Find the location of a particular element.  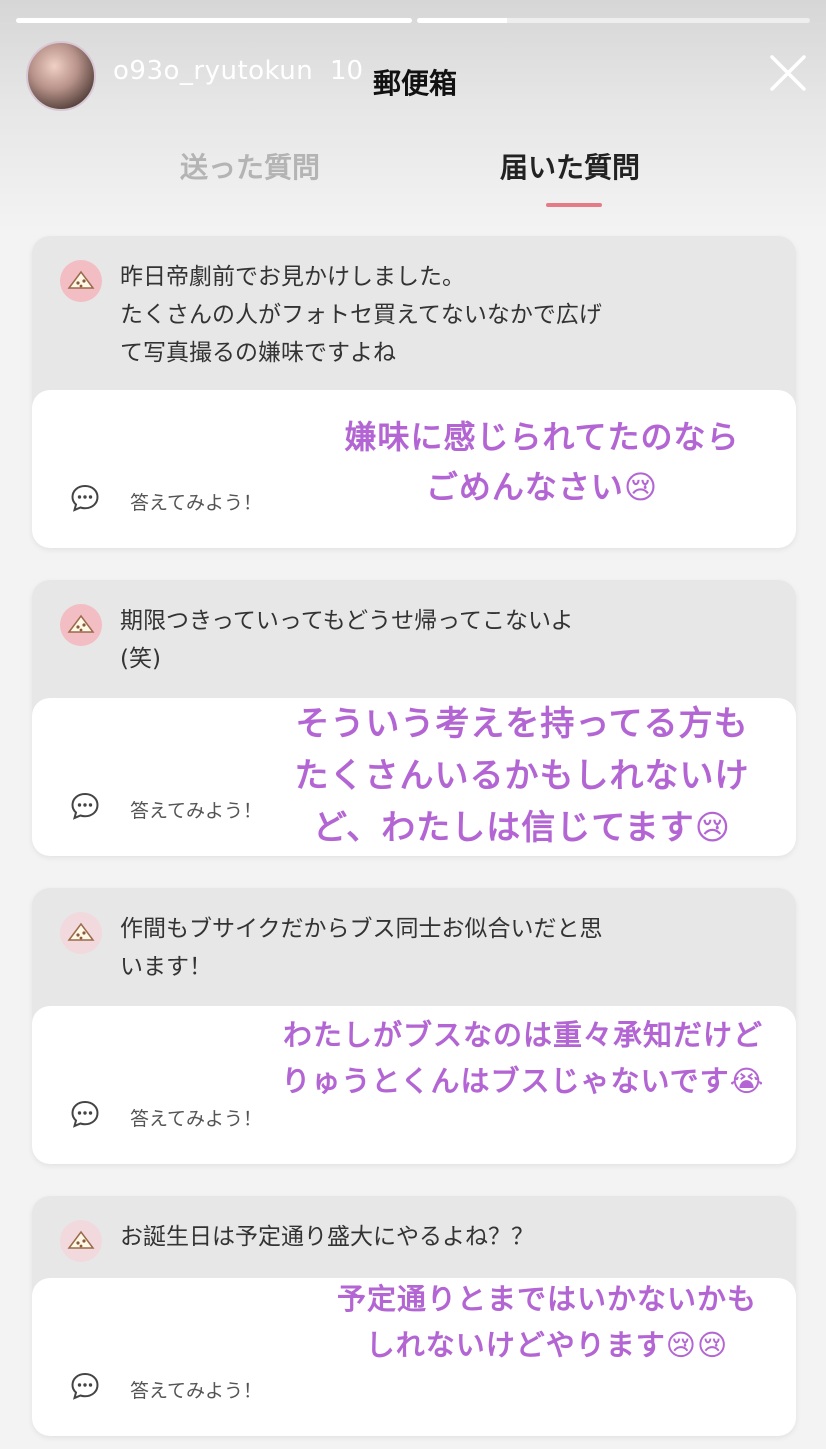

page-title: 郵便箱 is located at coordinates (414, 83).